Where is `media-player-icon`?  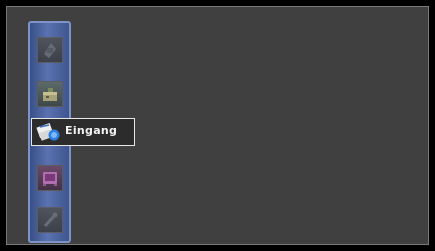
media-player-icon is located at coordinates (50, 179).